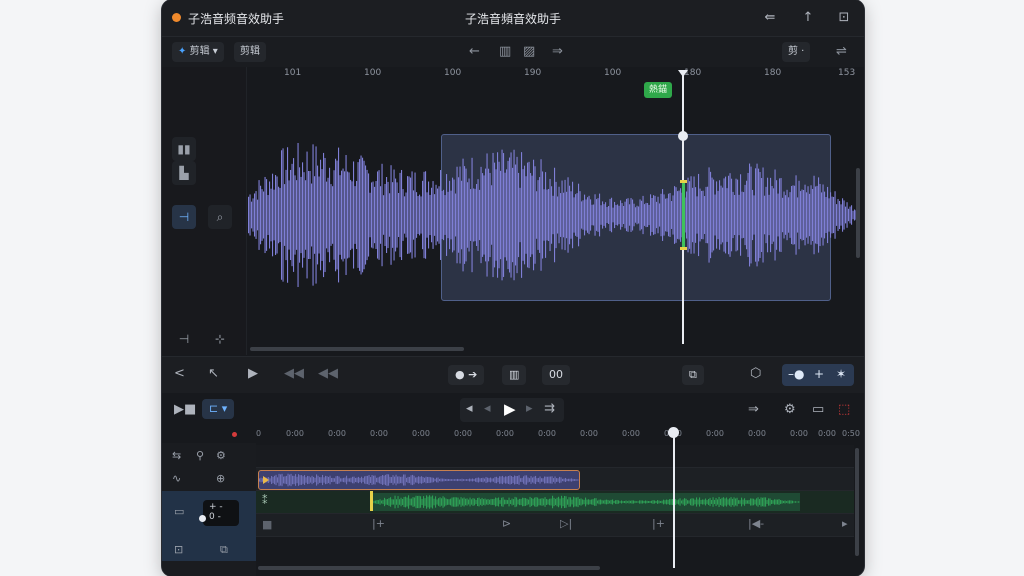 The image size is (1024, 576). I want to click on tool-dropdown: ⊏ ▾, so click(218, 409).